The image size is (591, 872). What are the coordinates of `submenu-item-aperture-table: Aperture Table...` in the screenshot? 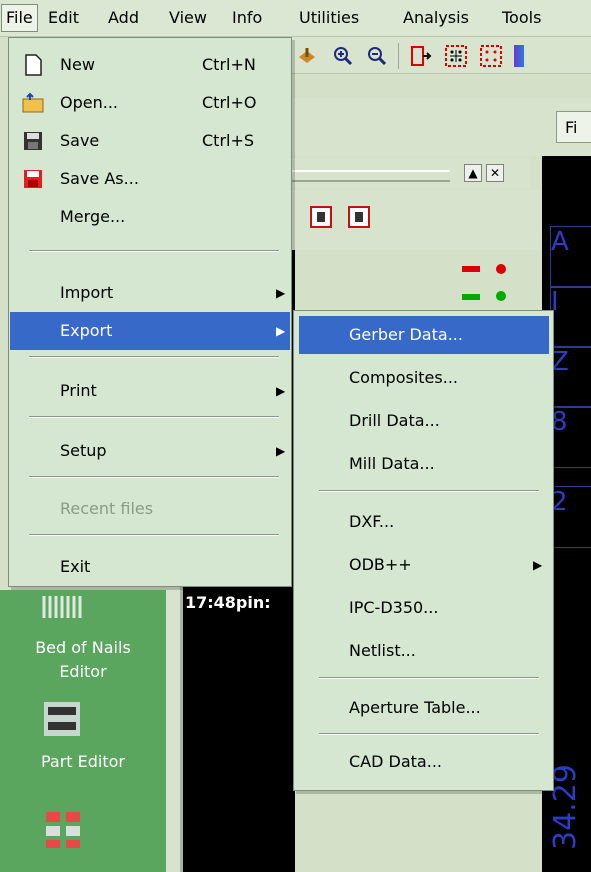 It's located at (424, 708).